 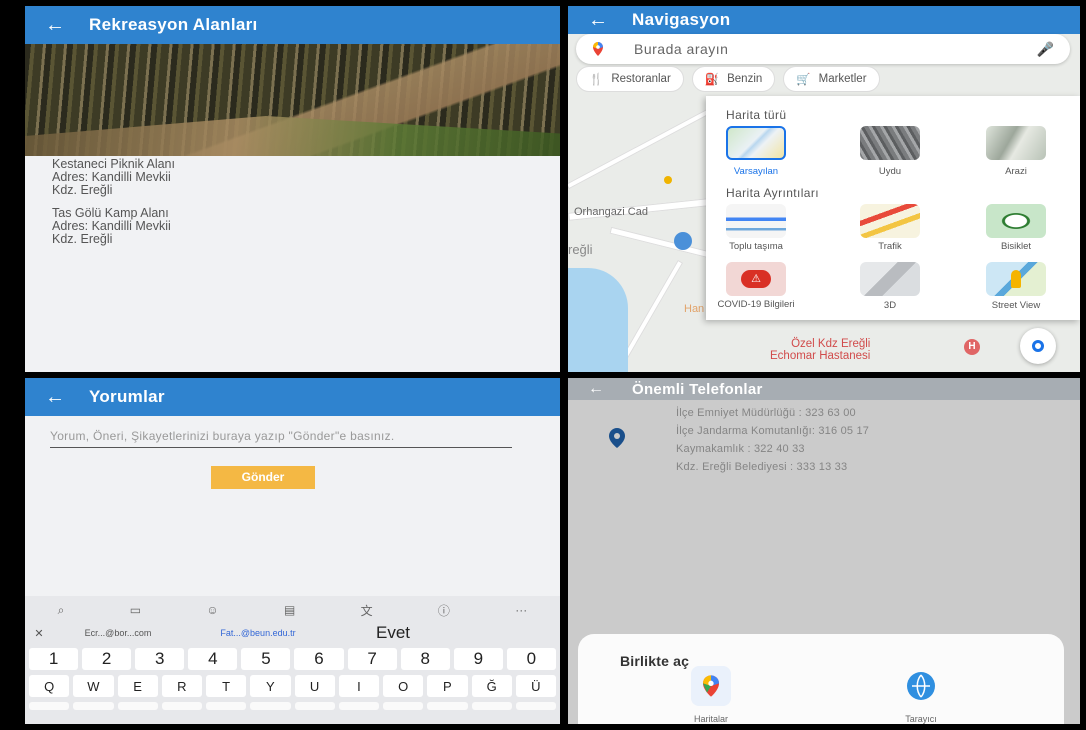 I want to click on maps-app-label: Haritalar, so click(x=710, y=719).